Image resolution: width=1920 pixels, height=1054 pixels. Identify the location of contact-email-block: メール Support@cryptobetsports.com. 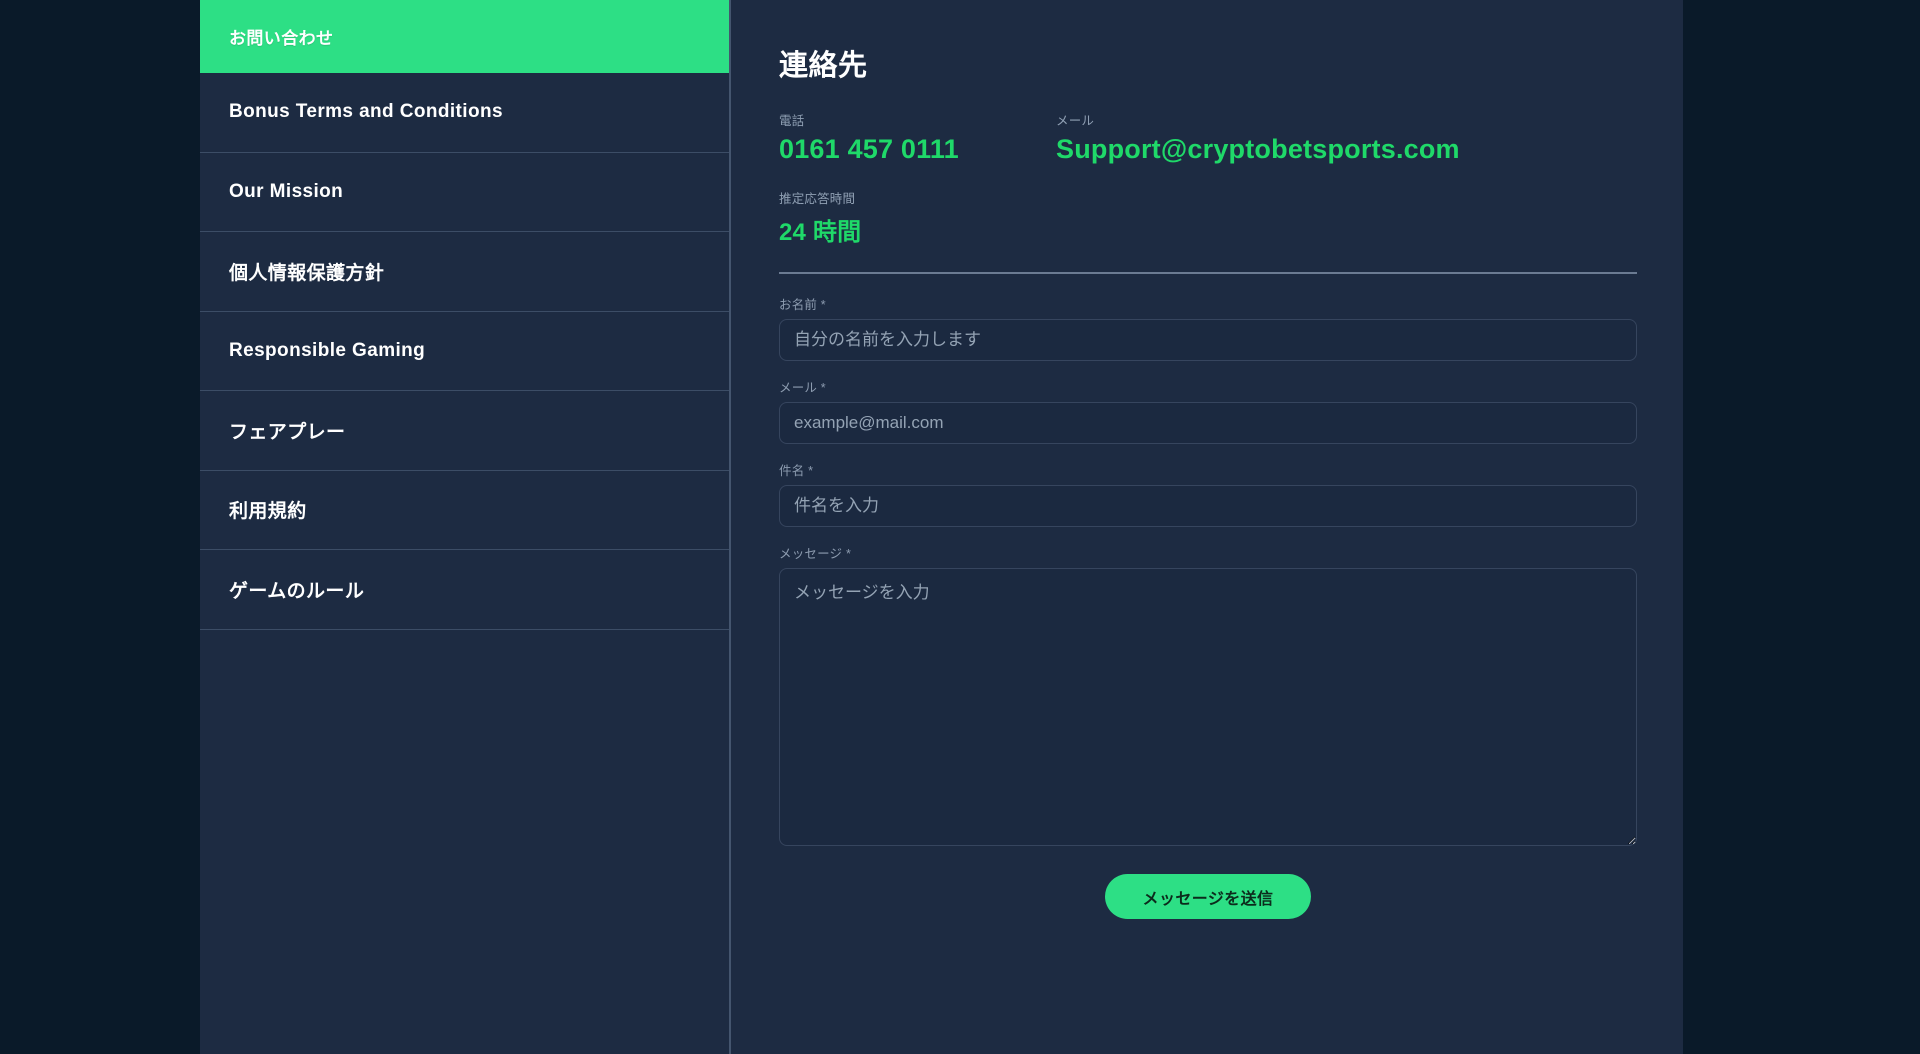
(1346, 139).